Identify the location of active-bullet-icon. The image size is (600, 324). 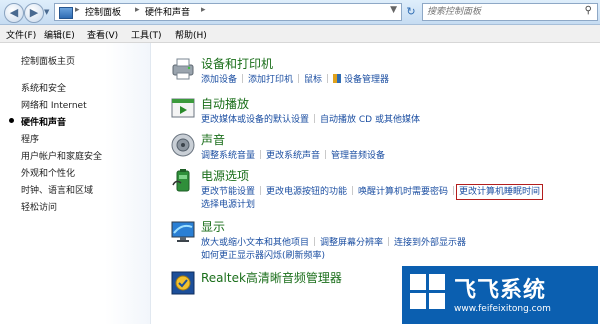
(11, 120).